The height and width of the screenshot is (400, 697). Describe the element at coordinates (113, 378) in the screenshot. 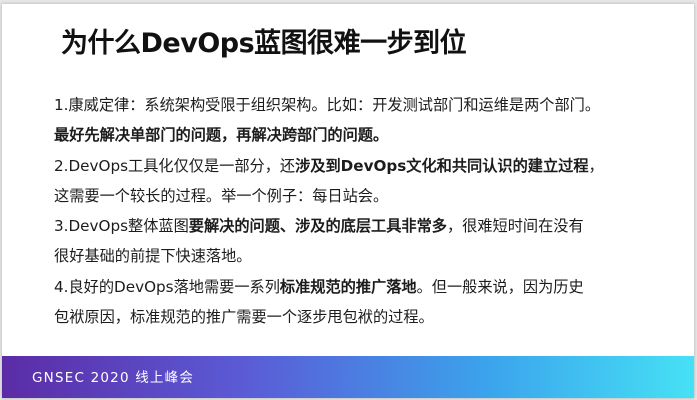

I see `footer-event-label: GNSEC 2020 线上峰会` at that location.